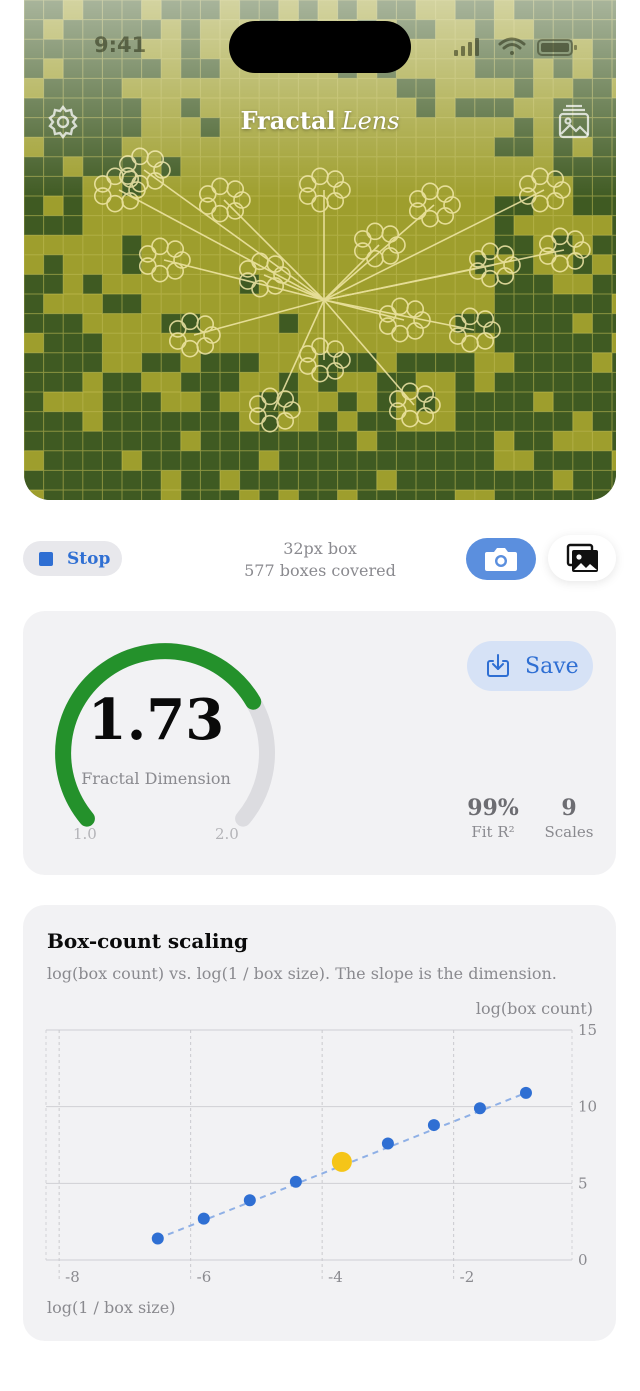 This screenshot has height=1391, width=640. Describe the element at coordinates (72, 558) in the screenshot. I see `stop-button: Stop` at that location.